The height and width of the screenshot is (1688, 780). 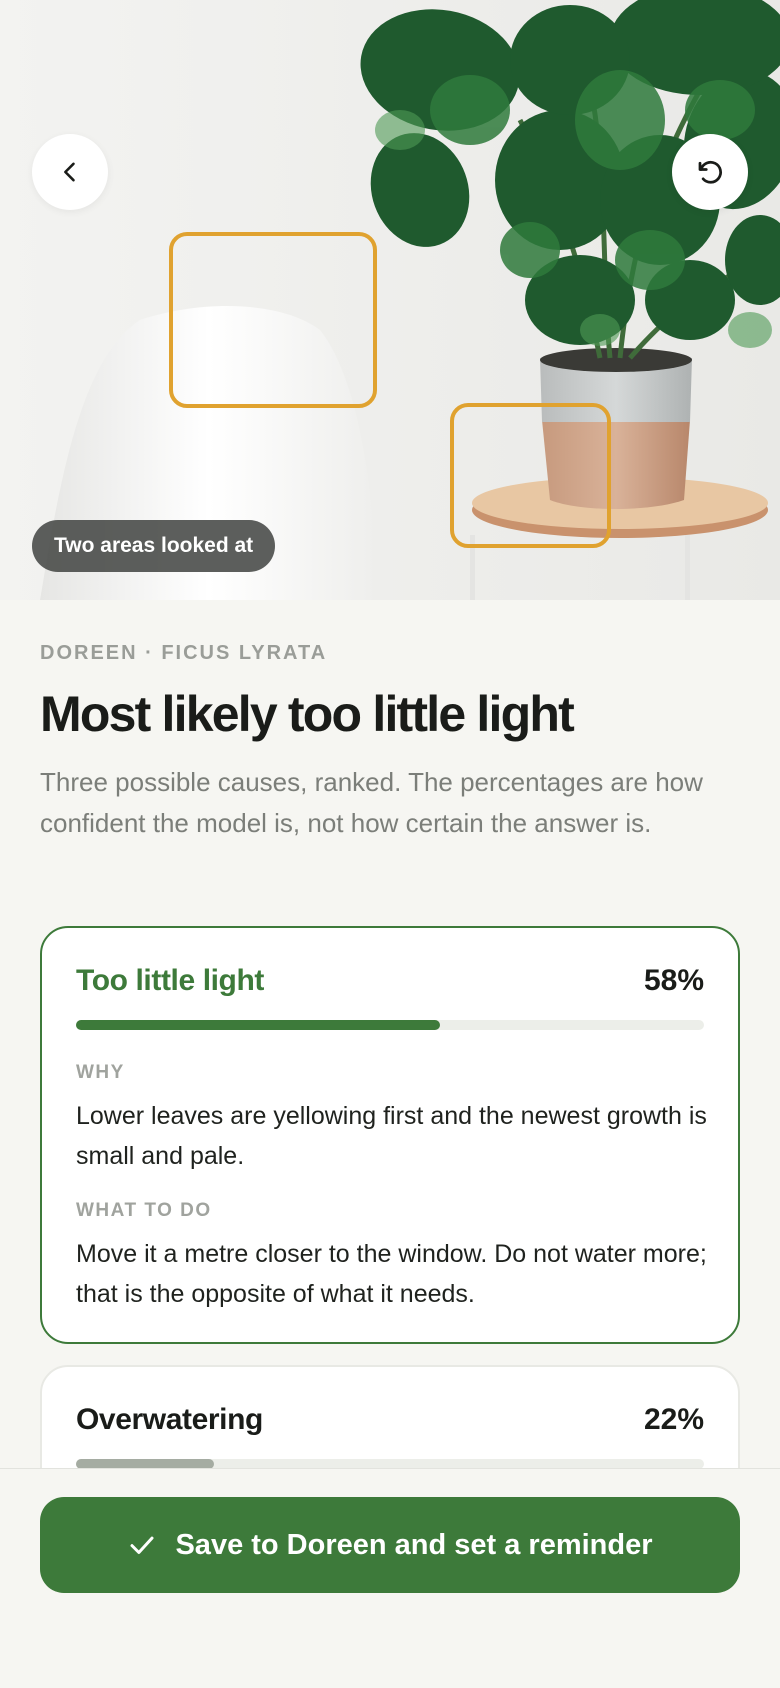 What do you see at coordinates (184, 653) in the screenshot?
I see `plant-eyebrow: DOREEN · FICUS LYRATA` at bounding box center [184, 653].